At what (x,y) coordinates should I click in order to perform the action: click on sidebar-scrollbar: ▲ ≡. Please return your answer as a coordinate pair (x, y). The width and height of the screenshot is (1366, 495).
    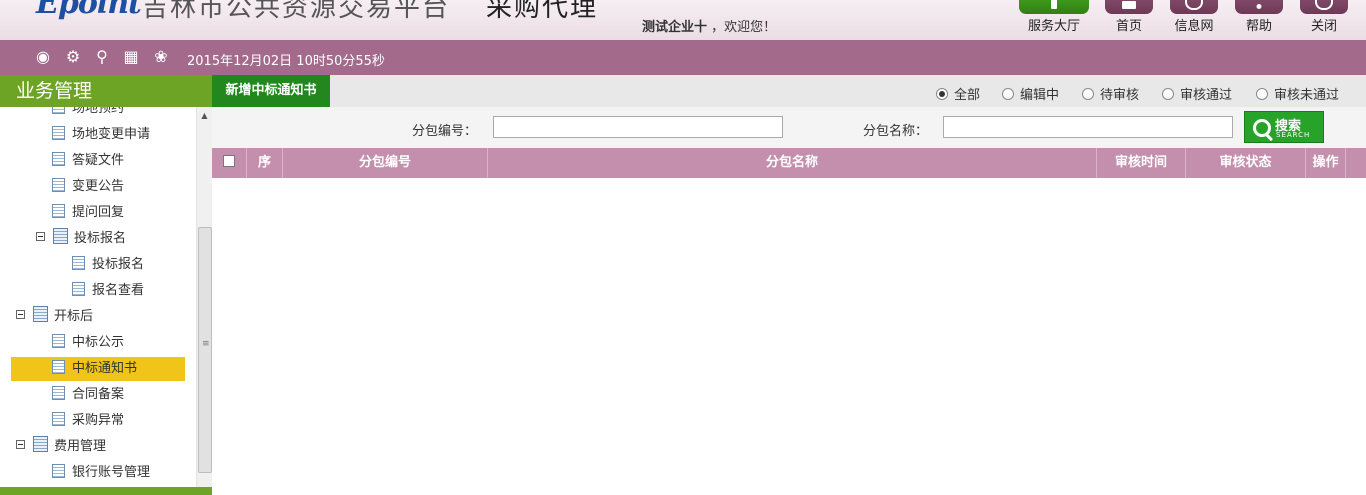
    Looking at the image, I should click on (204, 297).